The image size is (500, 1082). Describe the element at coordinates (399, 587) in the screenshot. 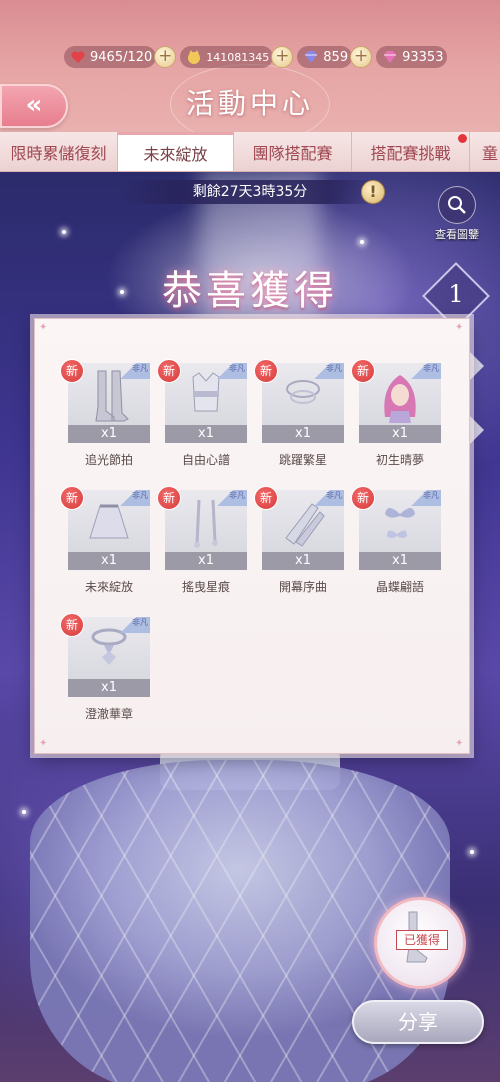

I see `item-name: 晶蝶翩語` at that location.